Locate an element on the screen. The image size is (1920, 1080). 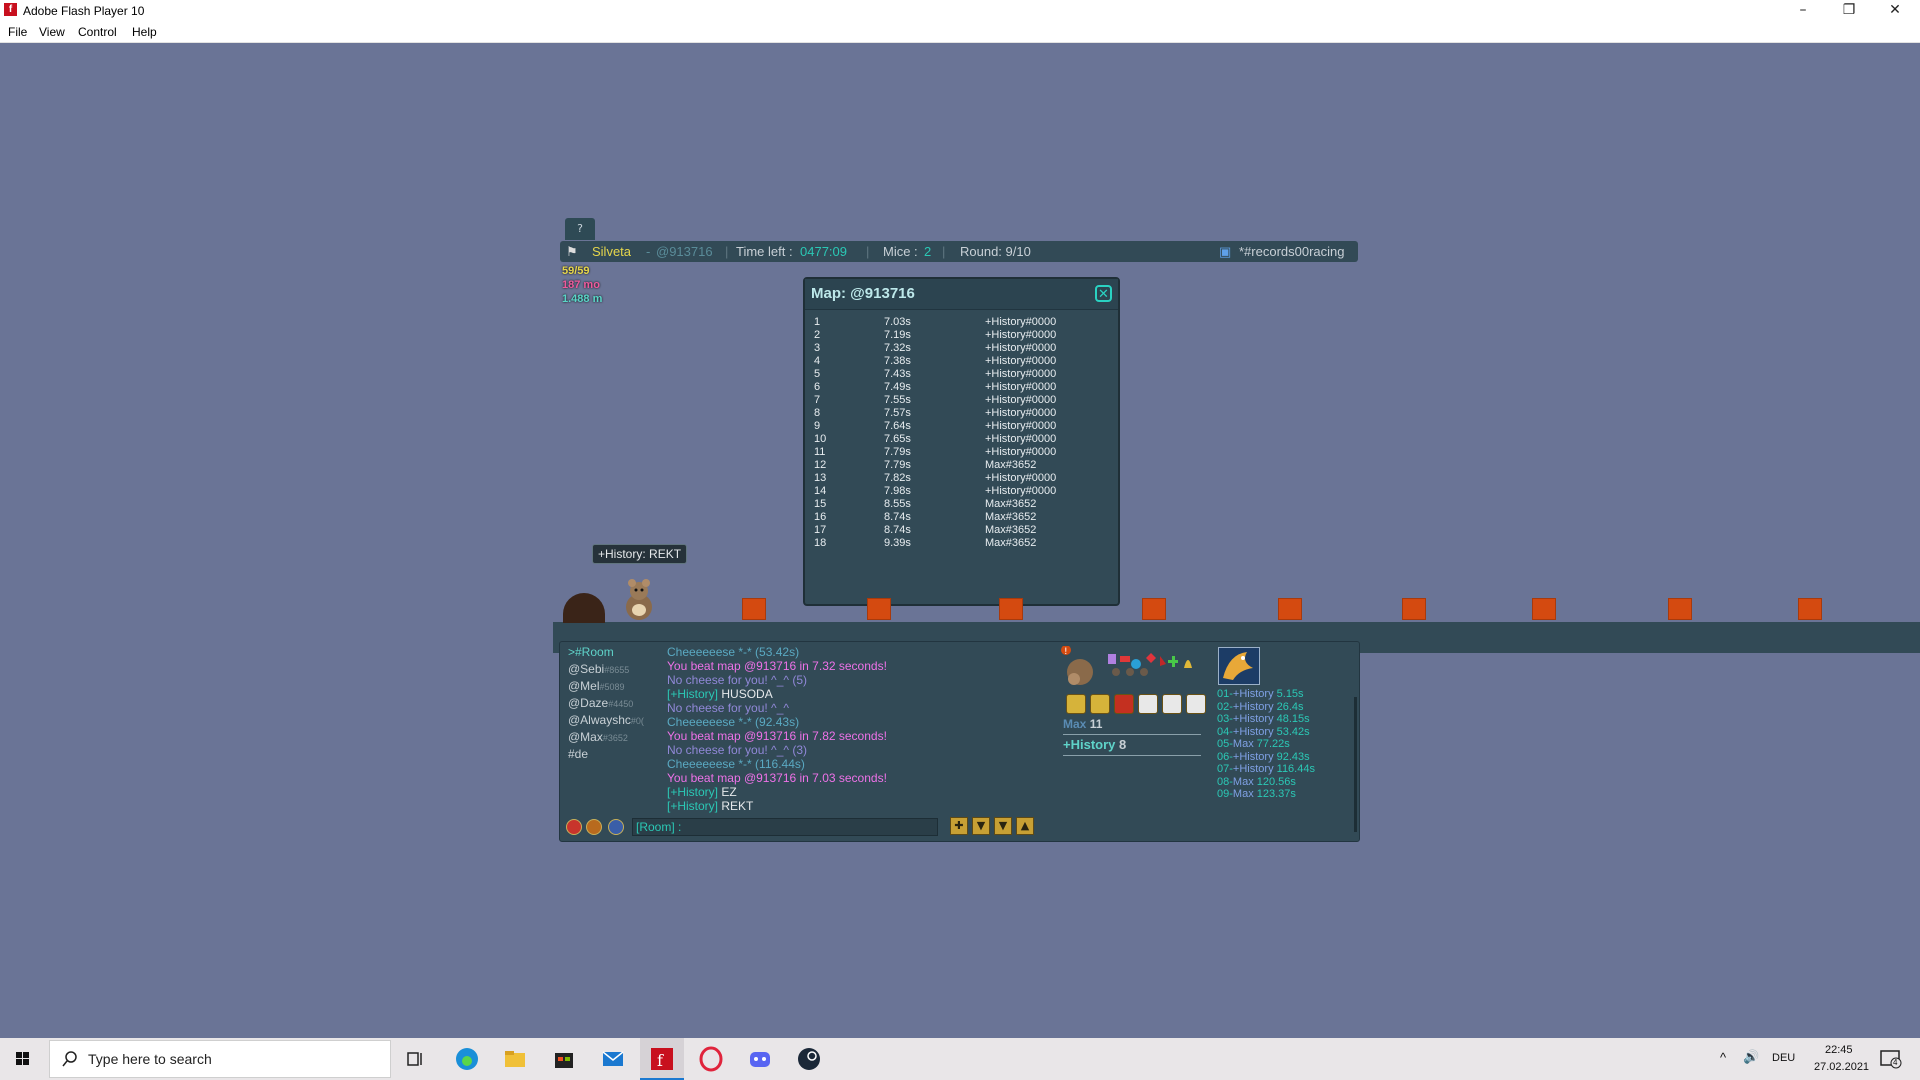
language-indicator: DEU is located at coordinates (1783, 1058).